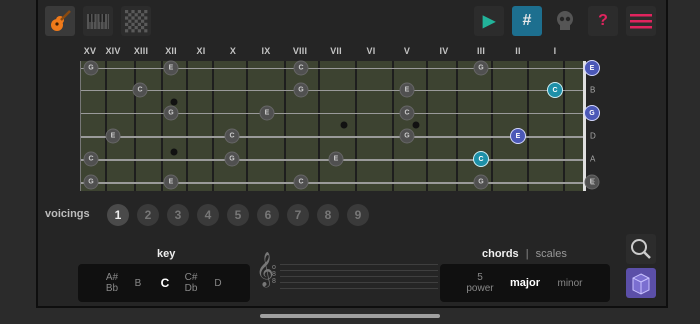 The height and width of the screenshot is (324, 700). Describe the element at coordinates (593, 182) in the screenshot. I see `string-name: E` at that location.